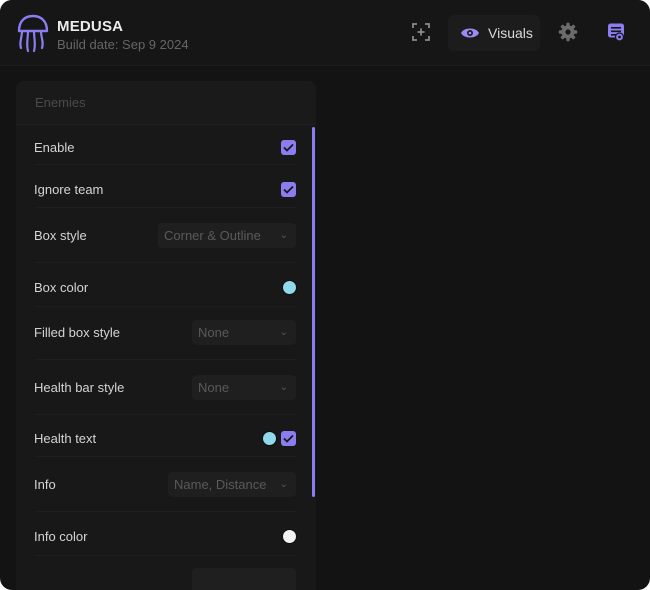 The image size is (650, 590). I want to click on visuals-tab-button: Visuals, so click(494, 33).